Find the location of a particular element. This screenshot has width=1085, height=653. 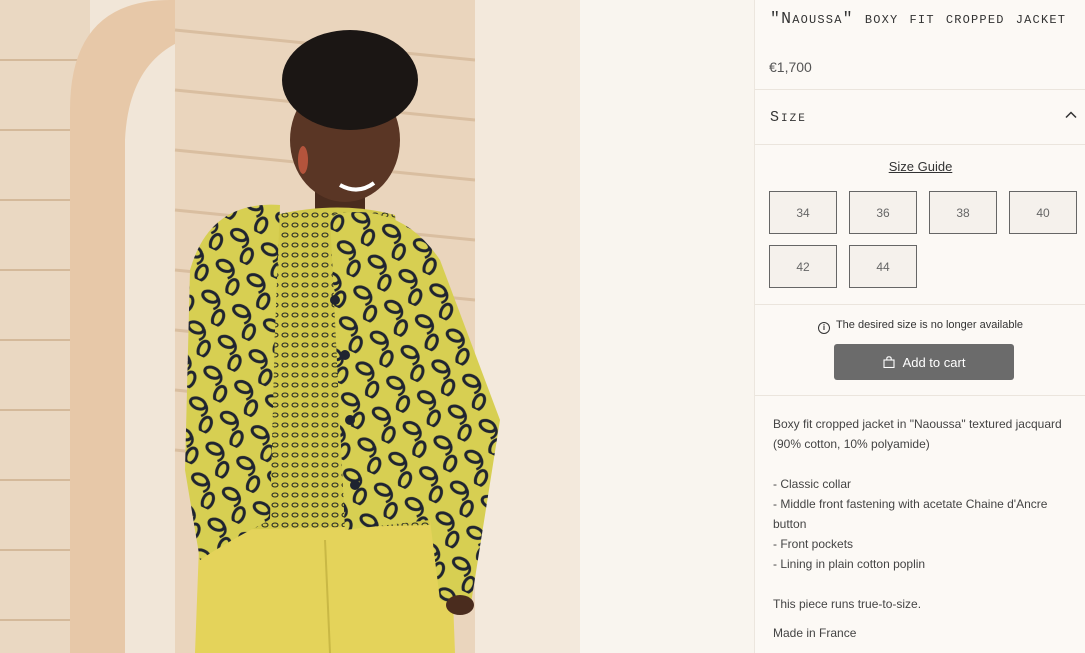

info-icon: i is located at coordinates (823, 328).